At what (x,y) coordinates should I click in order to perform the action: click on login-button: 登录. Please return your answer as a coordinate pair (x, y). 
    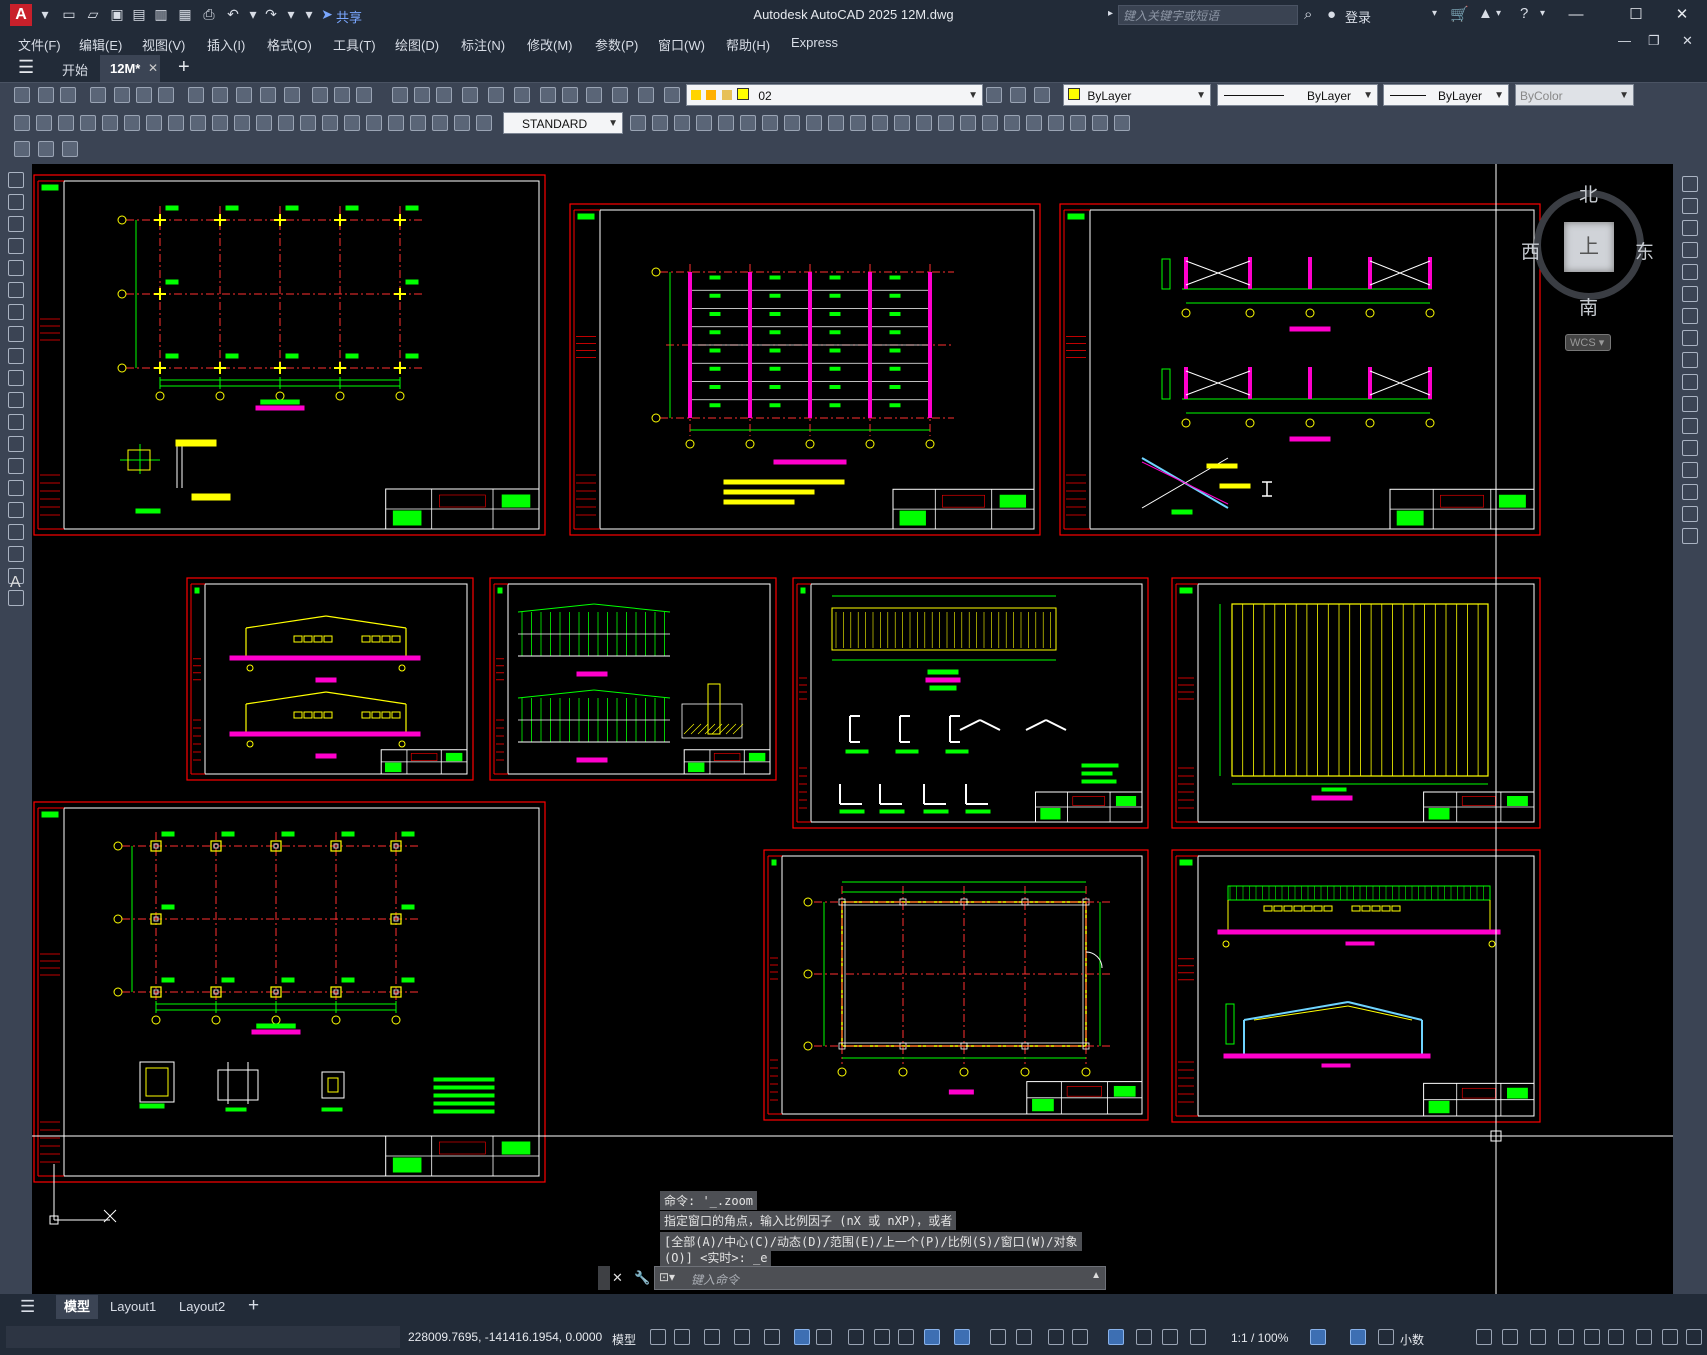
    Looking at the image, I should click on (1358, 16).